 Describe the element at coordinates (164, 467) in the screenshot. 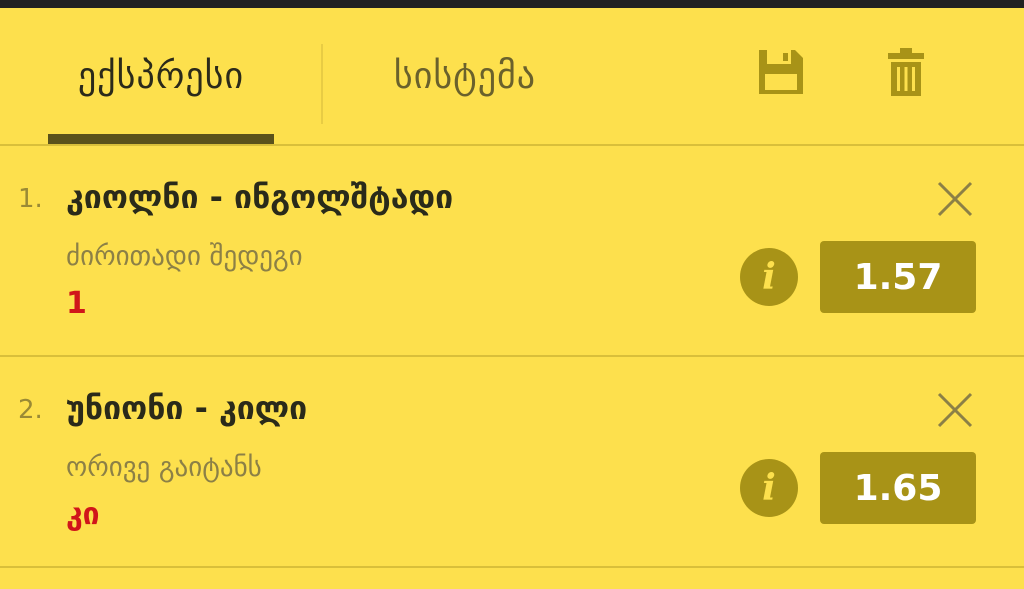

I see `bet-market: ორივე გაიტანს` at that location.